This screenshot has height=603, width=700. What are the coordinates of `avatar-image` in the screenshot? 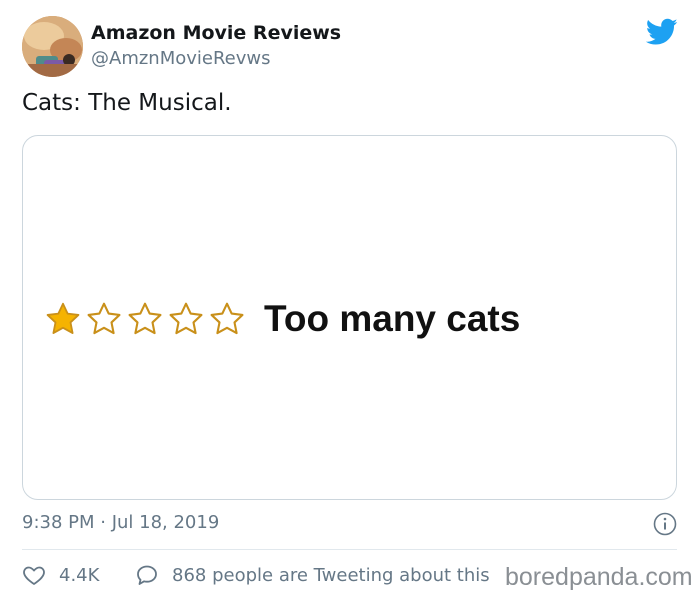 It's located at (52, 46).